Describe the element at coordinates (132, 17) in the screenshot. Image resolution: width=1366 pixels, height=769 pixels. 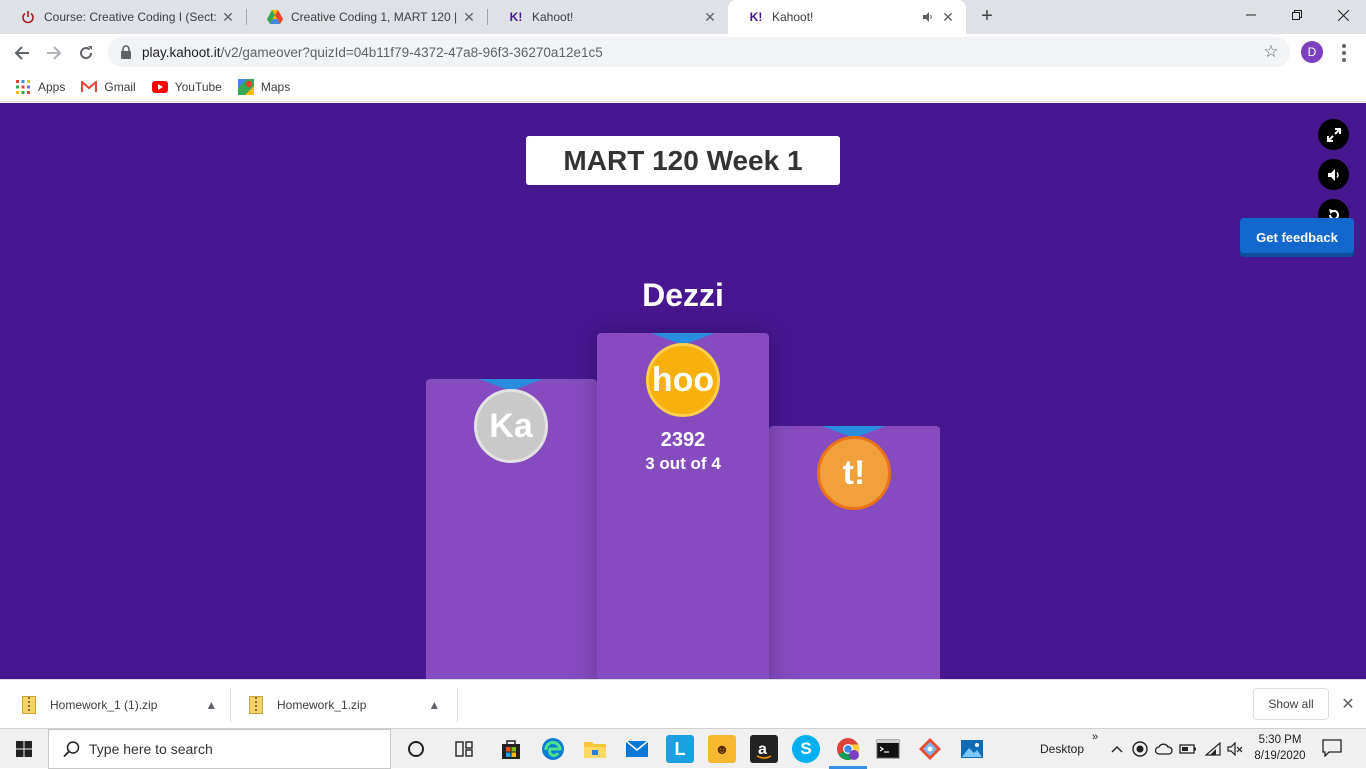
I see `tab-title: Course: Creative Coding I (Sect: 5` at that location.